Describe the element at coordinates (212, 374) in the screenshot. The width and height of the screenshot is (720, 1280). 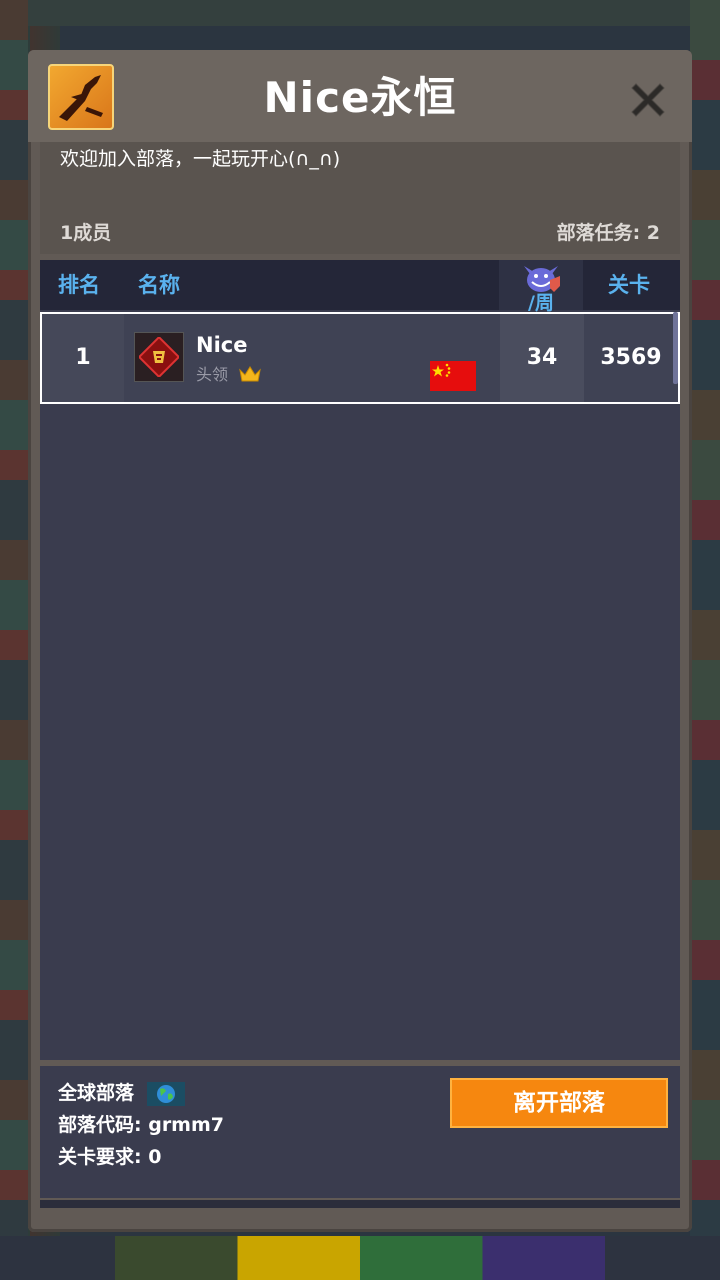
I see `member-role: 头领` at that location.